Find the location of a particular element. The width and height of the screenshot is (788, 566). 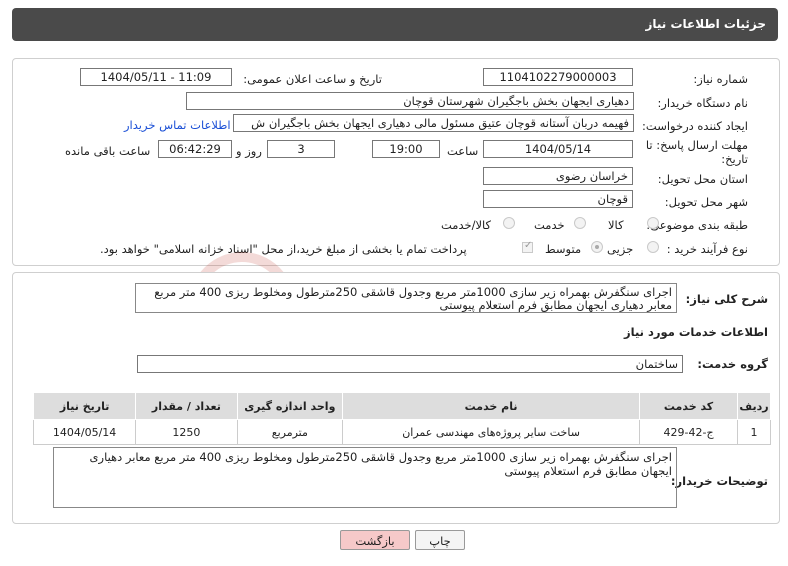

announce-date-field: 1404/05/11 - 11:09 is located at coordinates (156, 77).